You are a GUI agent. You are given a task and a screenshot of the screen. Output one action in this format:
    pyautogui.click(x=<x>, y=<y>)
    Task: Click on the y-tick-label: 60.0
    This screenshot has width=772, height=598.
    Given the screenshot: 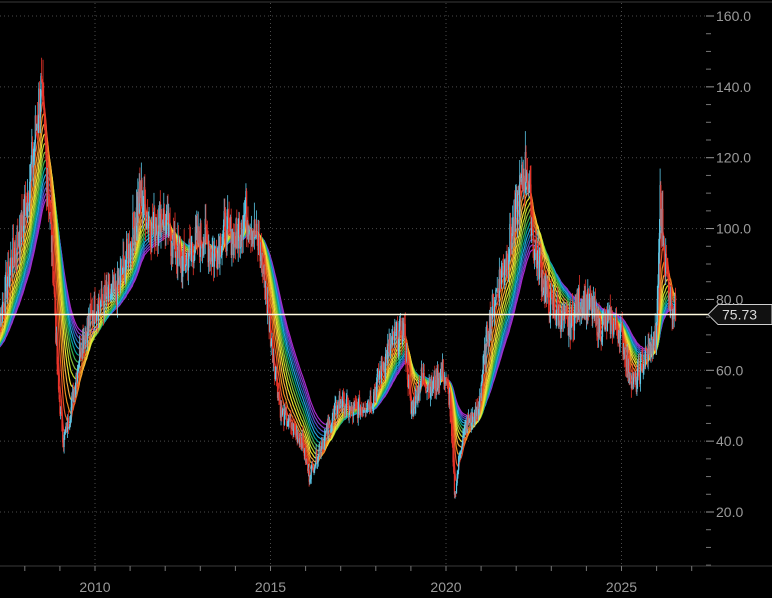 What is the action you would take?
    pyautogui.click(x=729, y=370)
    